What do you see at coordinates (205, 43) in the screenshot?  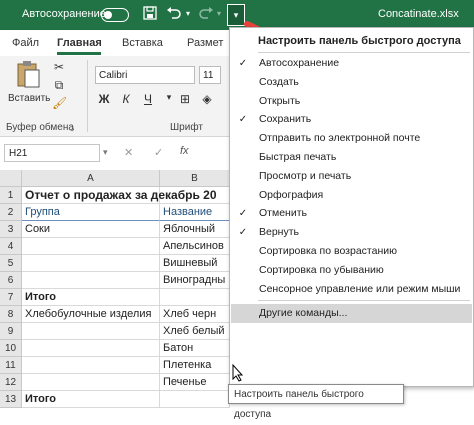 I see `tab-page-layout: Размет` at bounding box center [205, 43].